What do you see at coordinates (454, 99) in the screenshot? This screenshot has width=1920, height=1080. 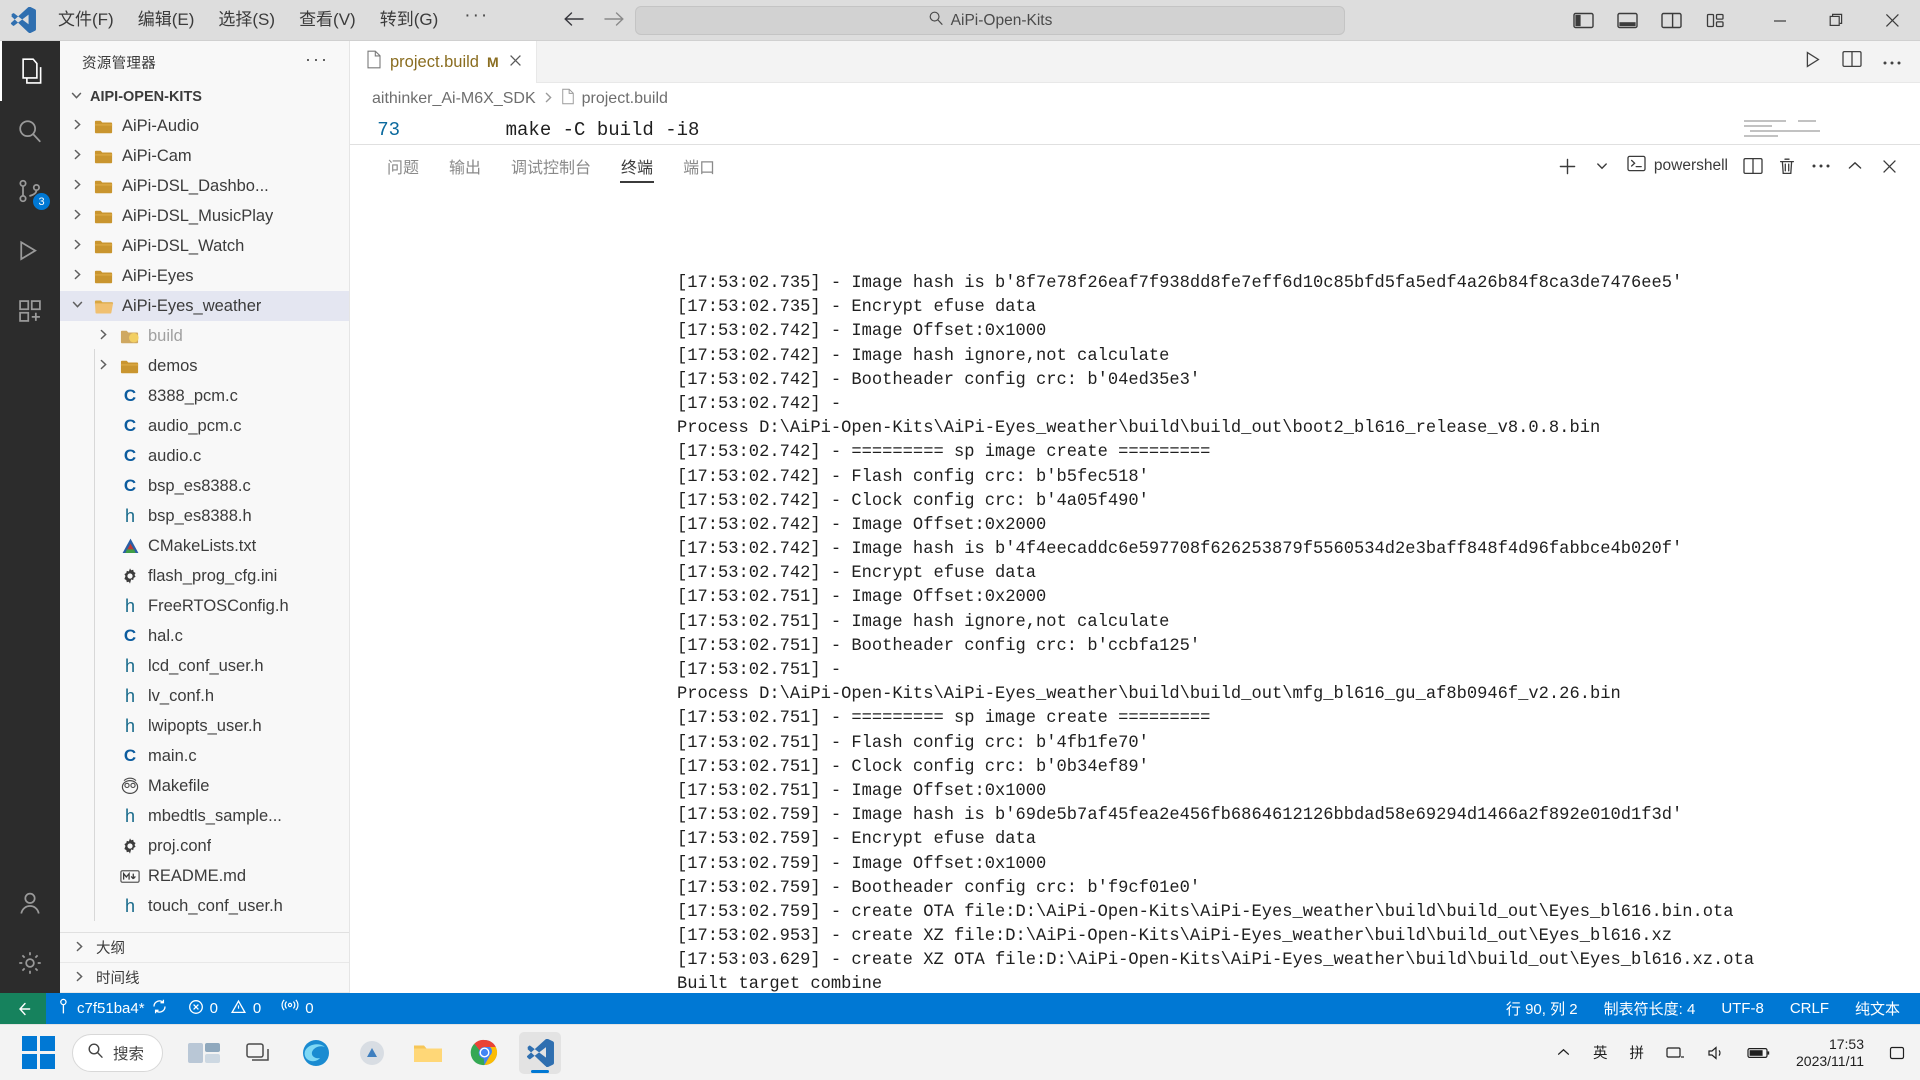 I see `breadcrumb-folder: aithinker_Ai-M6X_SDK` at bounding box center [454, 99].